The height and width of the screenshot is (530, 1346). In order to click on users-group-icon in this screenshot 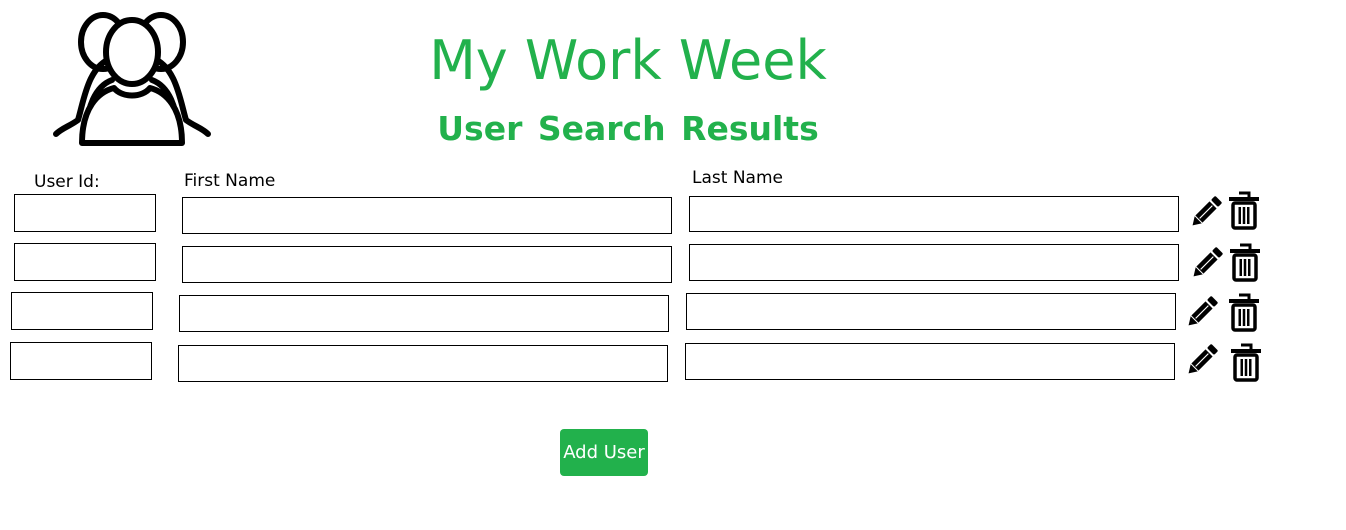, I will do `click(132, 79)`.